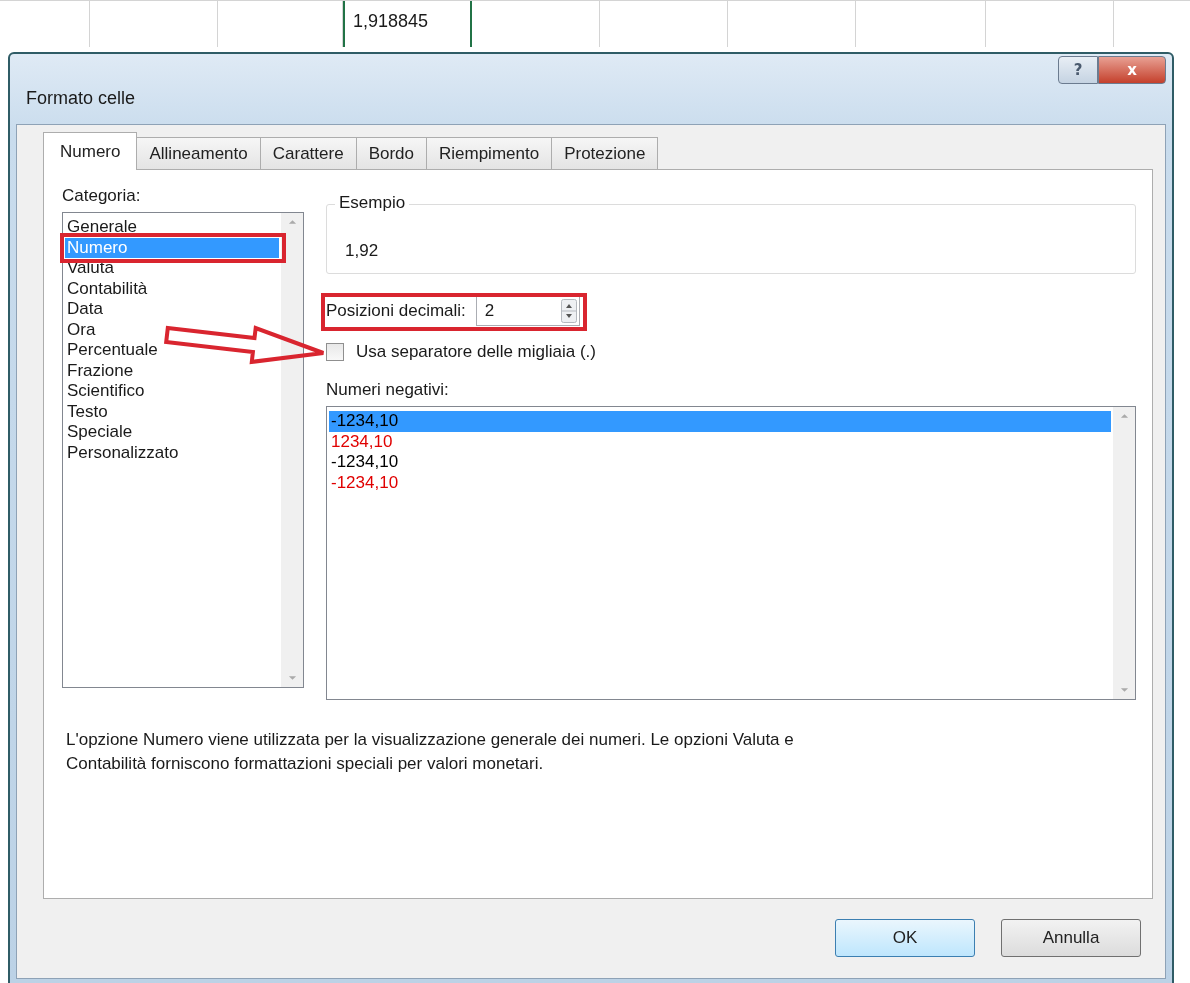 The width and height of the screenshot is (1190, 983). I want to click on category-label: Categoria:, so click(102, 196).